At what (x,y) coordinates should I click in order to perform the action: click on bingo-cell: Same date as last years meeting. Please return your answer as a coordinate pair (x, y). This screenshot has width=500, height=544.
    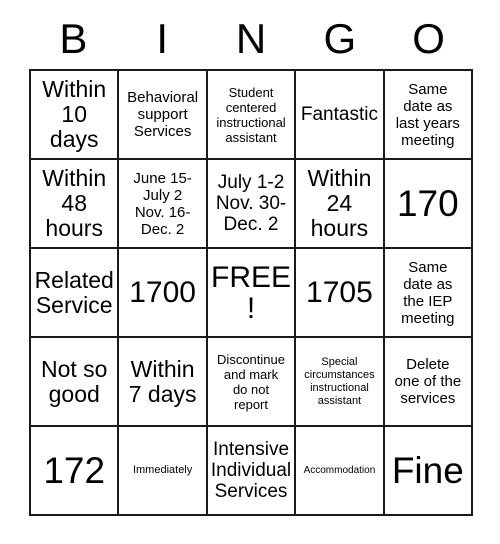
    Looking at the image, I should click on (429, 115).